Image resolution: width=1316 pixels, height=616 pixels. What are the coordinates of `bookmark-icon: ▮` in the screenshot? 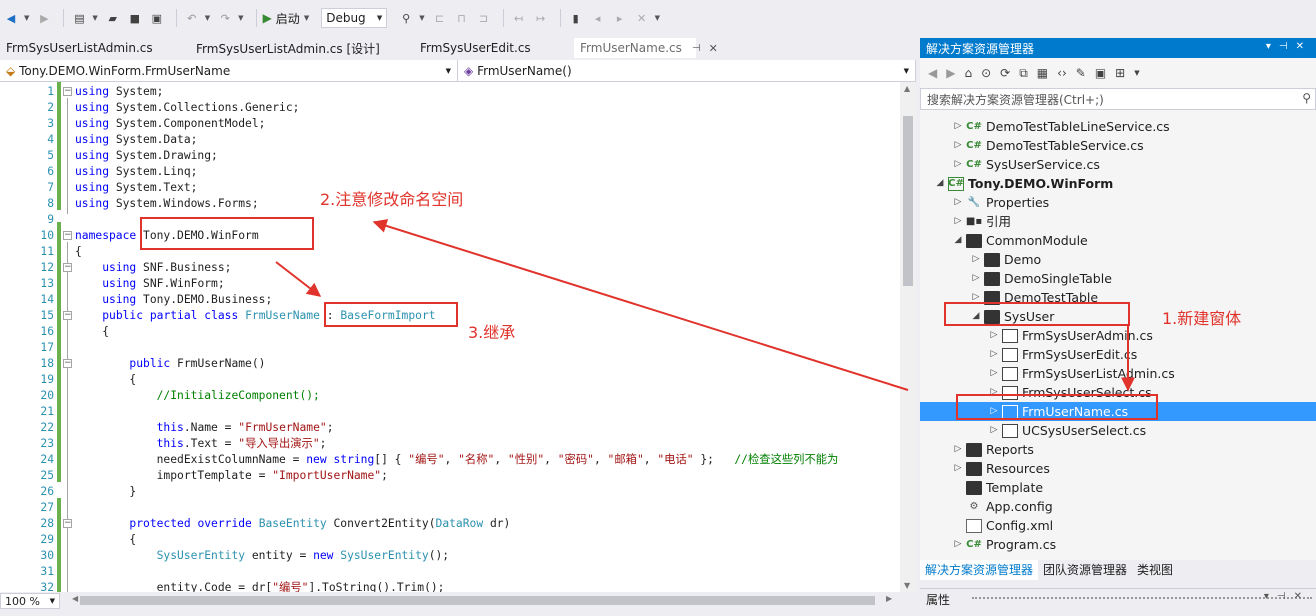 It's located at (576, 18).